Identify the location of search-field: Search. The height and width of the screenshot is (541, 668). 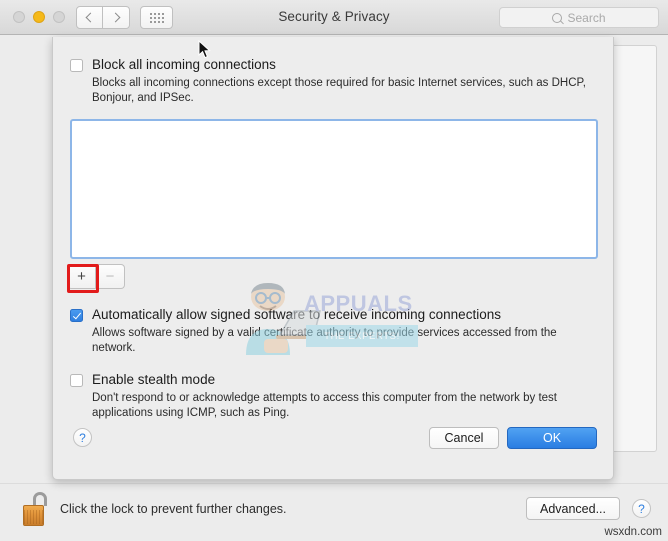
(579, 17).